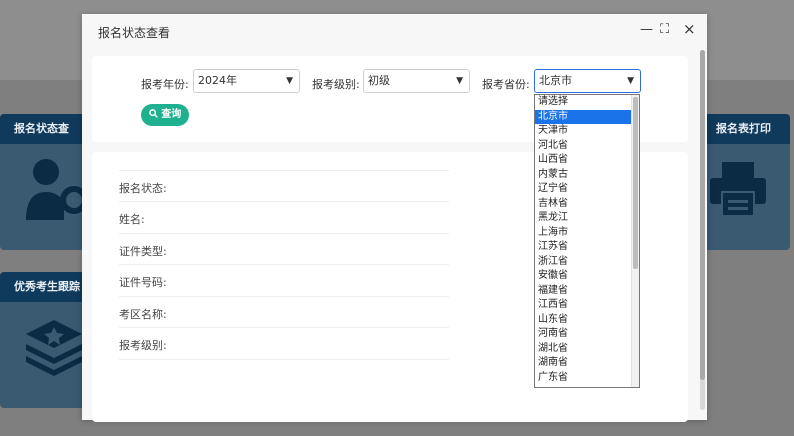 The height and width of the screenshot is (436, 794). What do you see at coordinates (56, 190) in the screenshot?
I see `user-search-icon` at bounding box center [56, 190].